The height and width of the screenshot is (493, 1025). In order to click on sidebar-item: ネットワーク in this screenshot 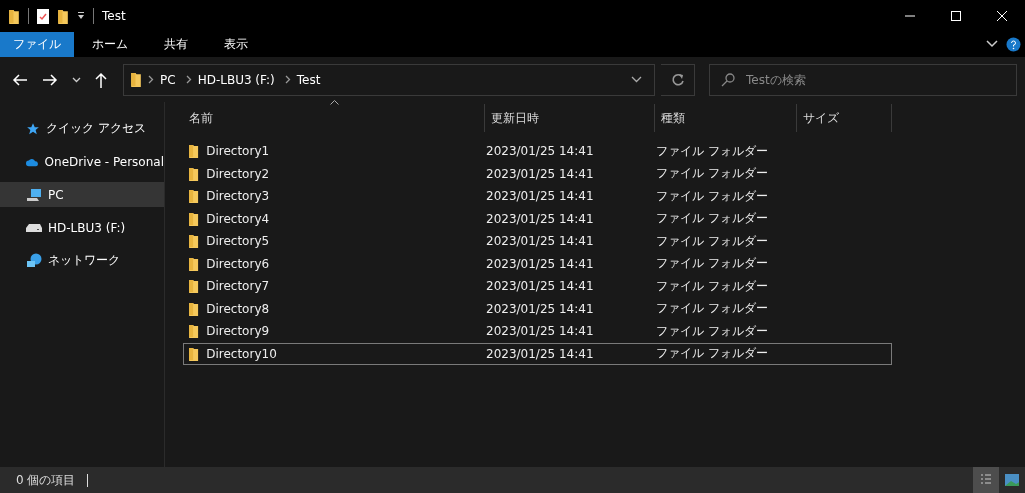, I will do `click(82, 260)`.